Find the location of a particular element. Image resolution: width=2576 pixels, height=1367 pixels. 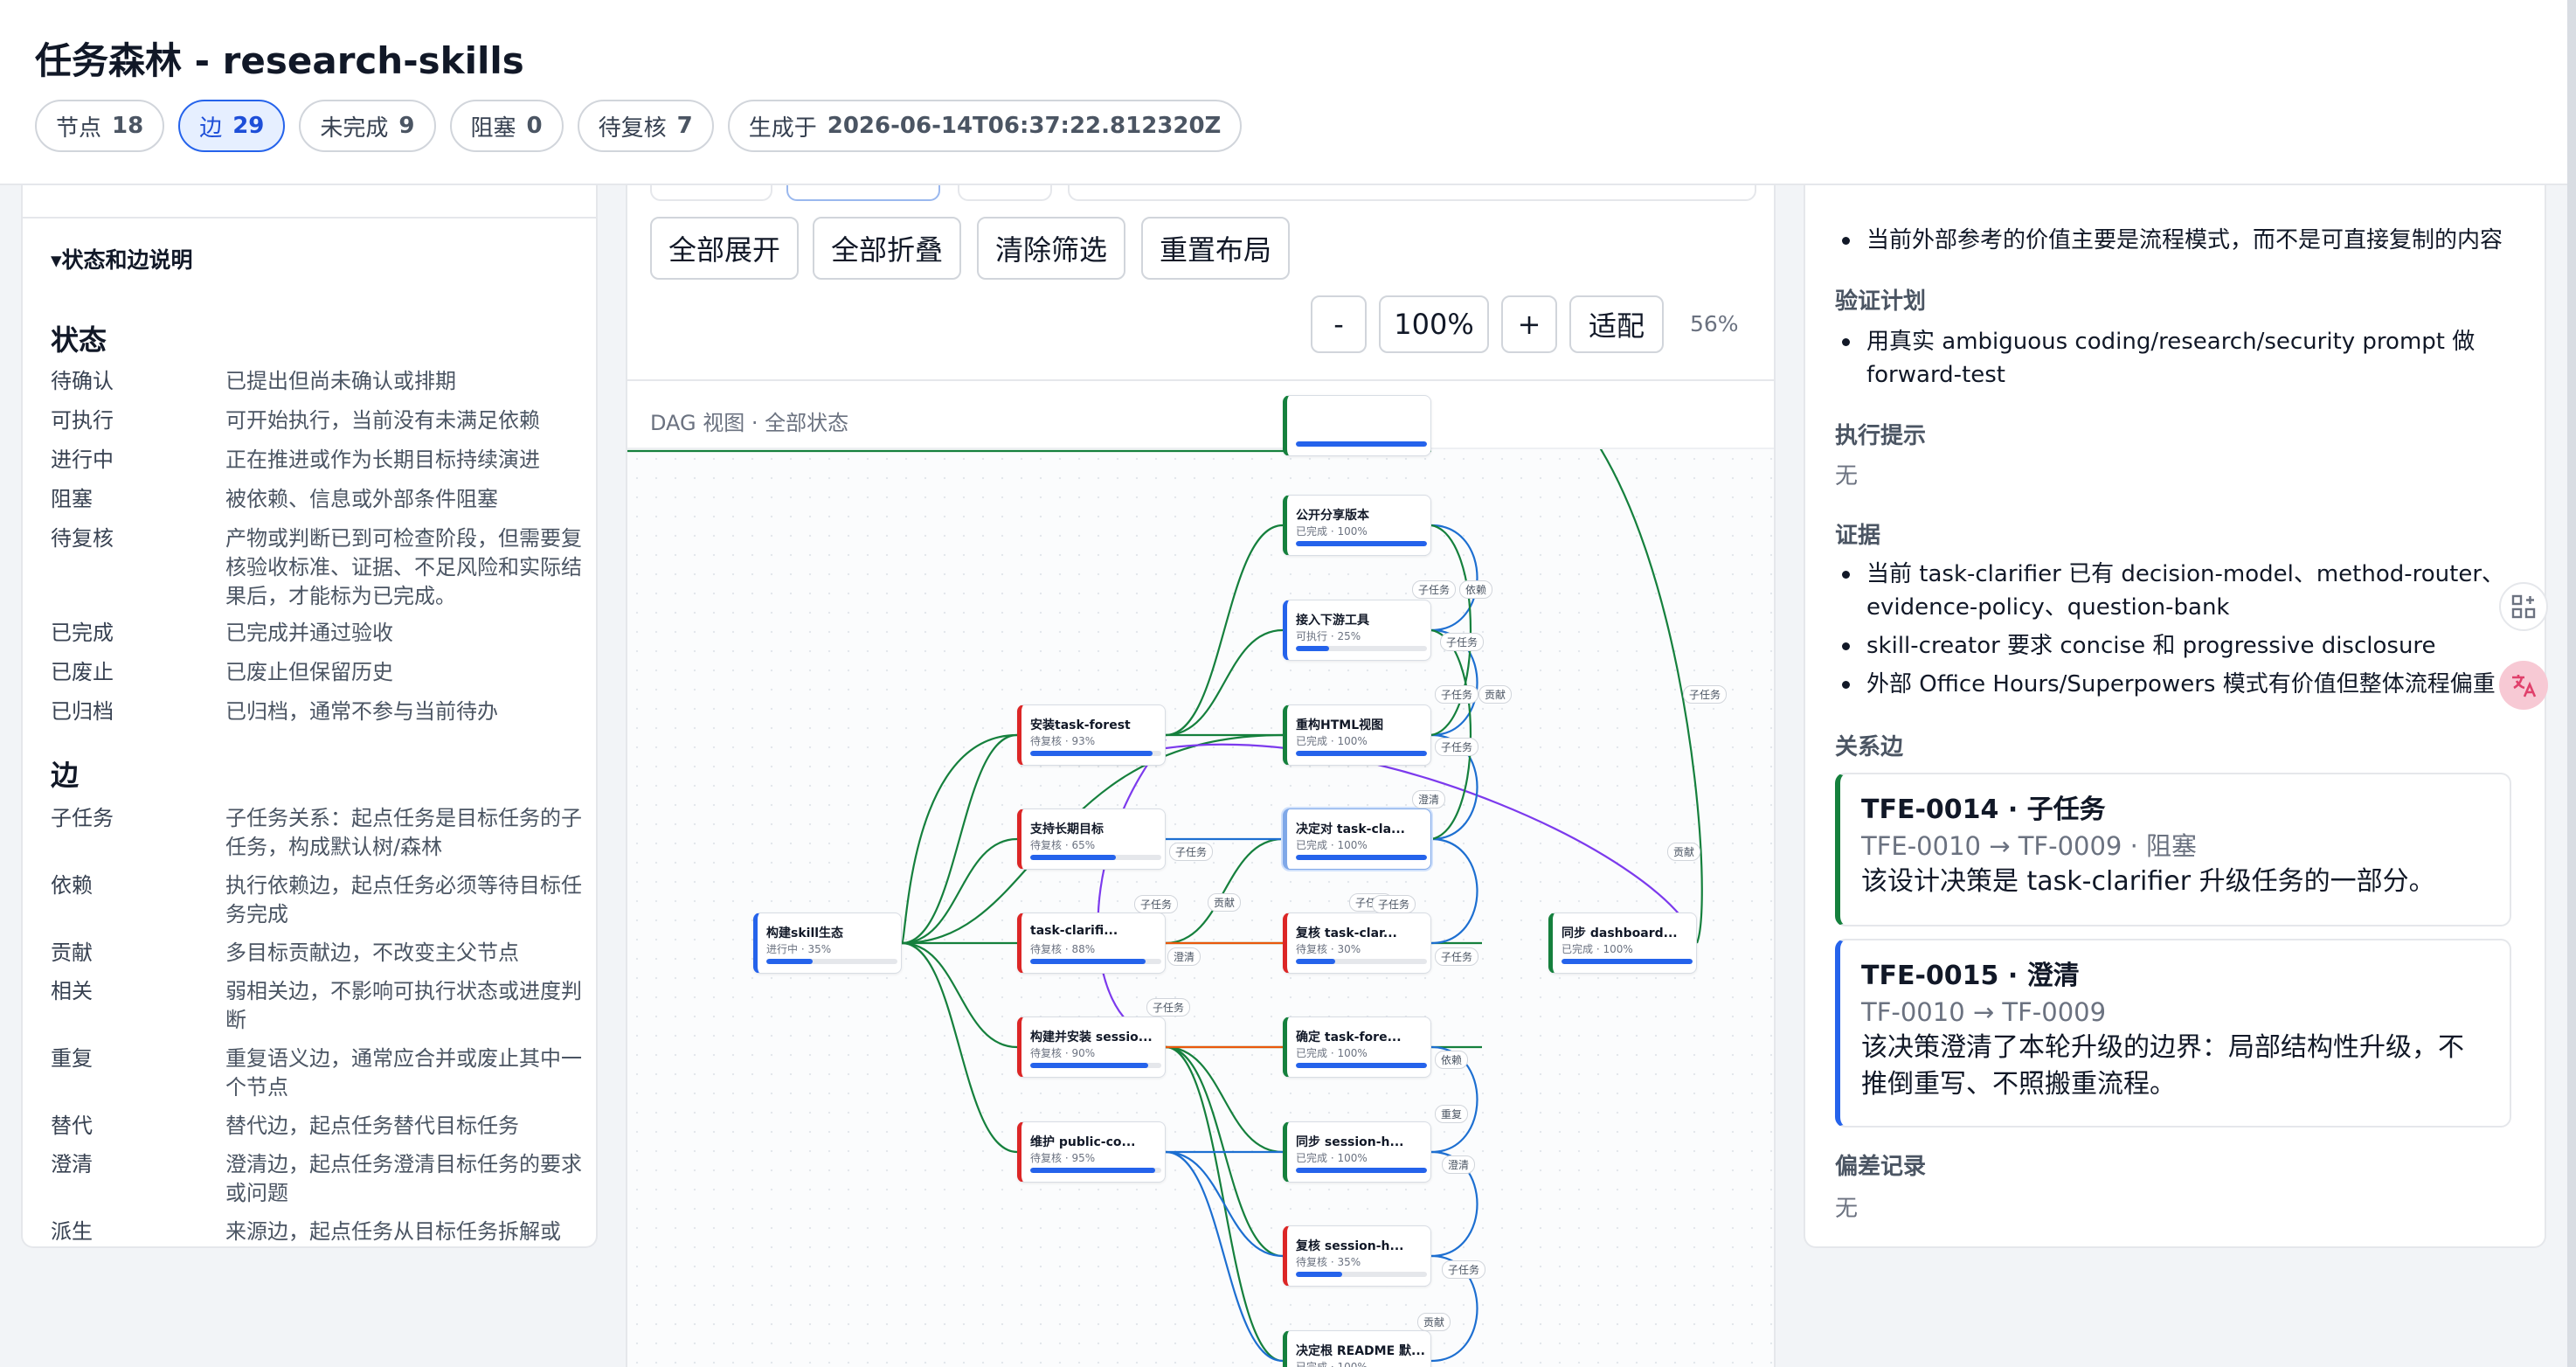

edge-heading: 边 is located at coordinates (65, 775).